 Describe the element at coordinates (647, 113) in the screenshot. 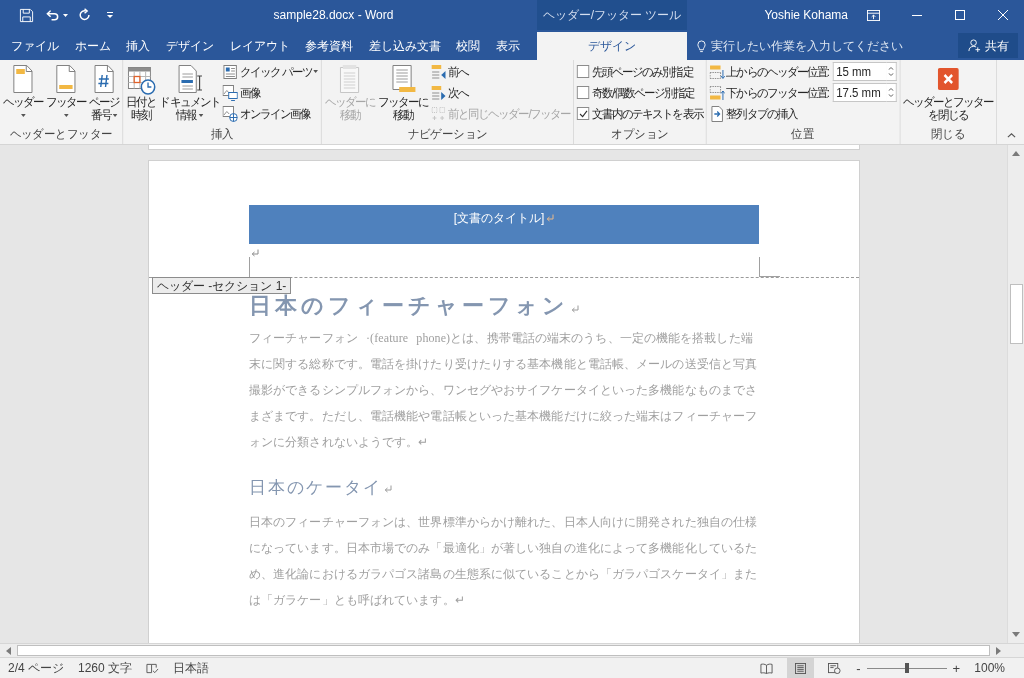

I see `checkbox-label: 文書内のテキストを表示` at that location.